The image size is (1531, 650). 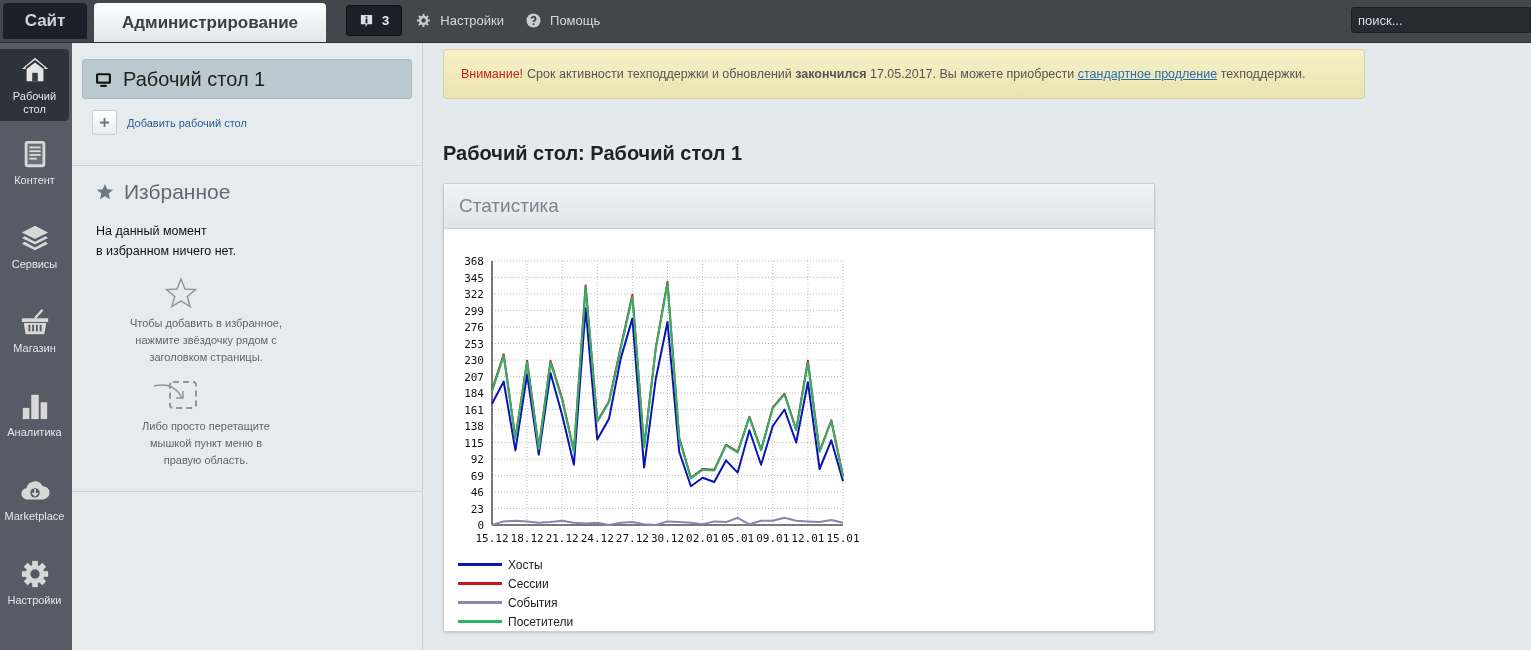 What do you see at coordinates (492, 538) in the screenshot?
I see `x-tick-label: 15.12` at bounding box center [492, 538].